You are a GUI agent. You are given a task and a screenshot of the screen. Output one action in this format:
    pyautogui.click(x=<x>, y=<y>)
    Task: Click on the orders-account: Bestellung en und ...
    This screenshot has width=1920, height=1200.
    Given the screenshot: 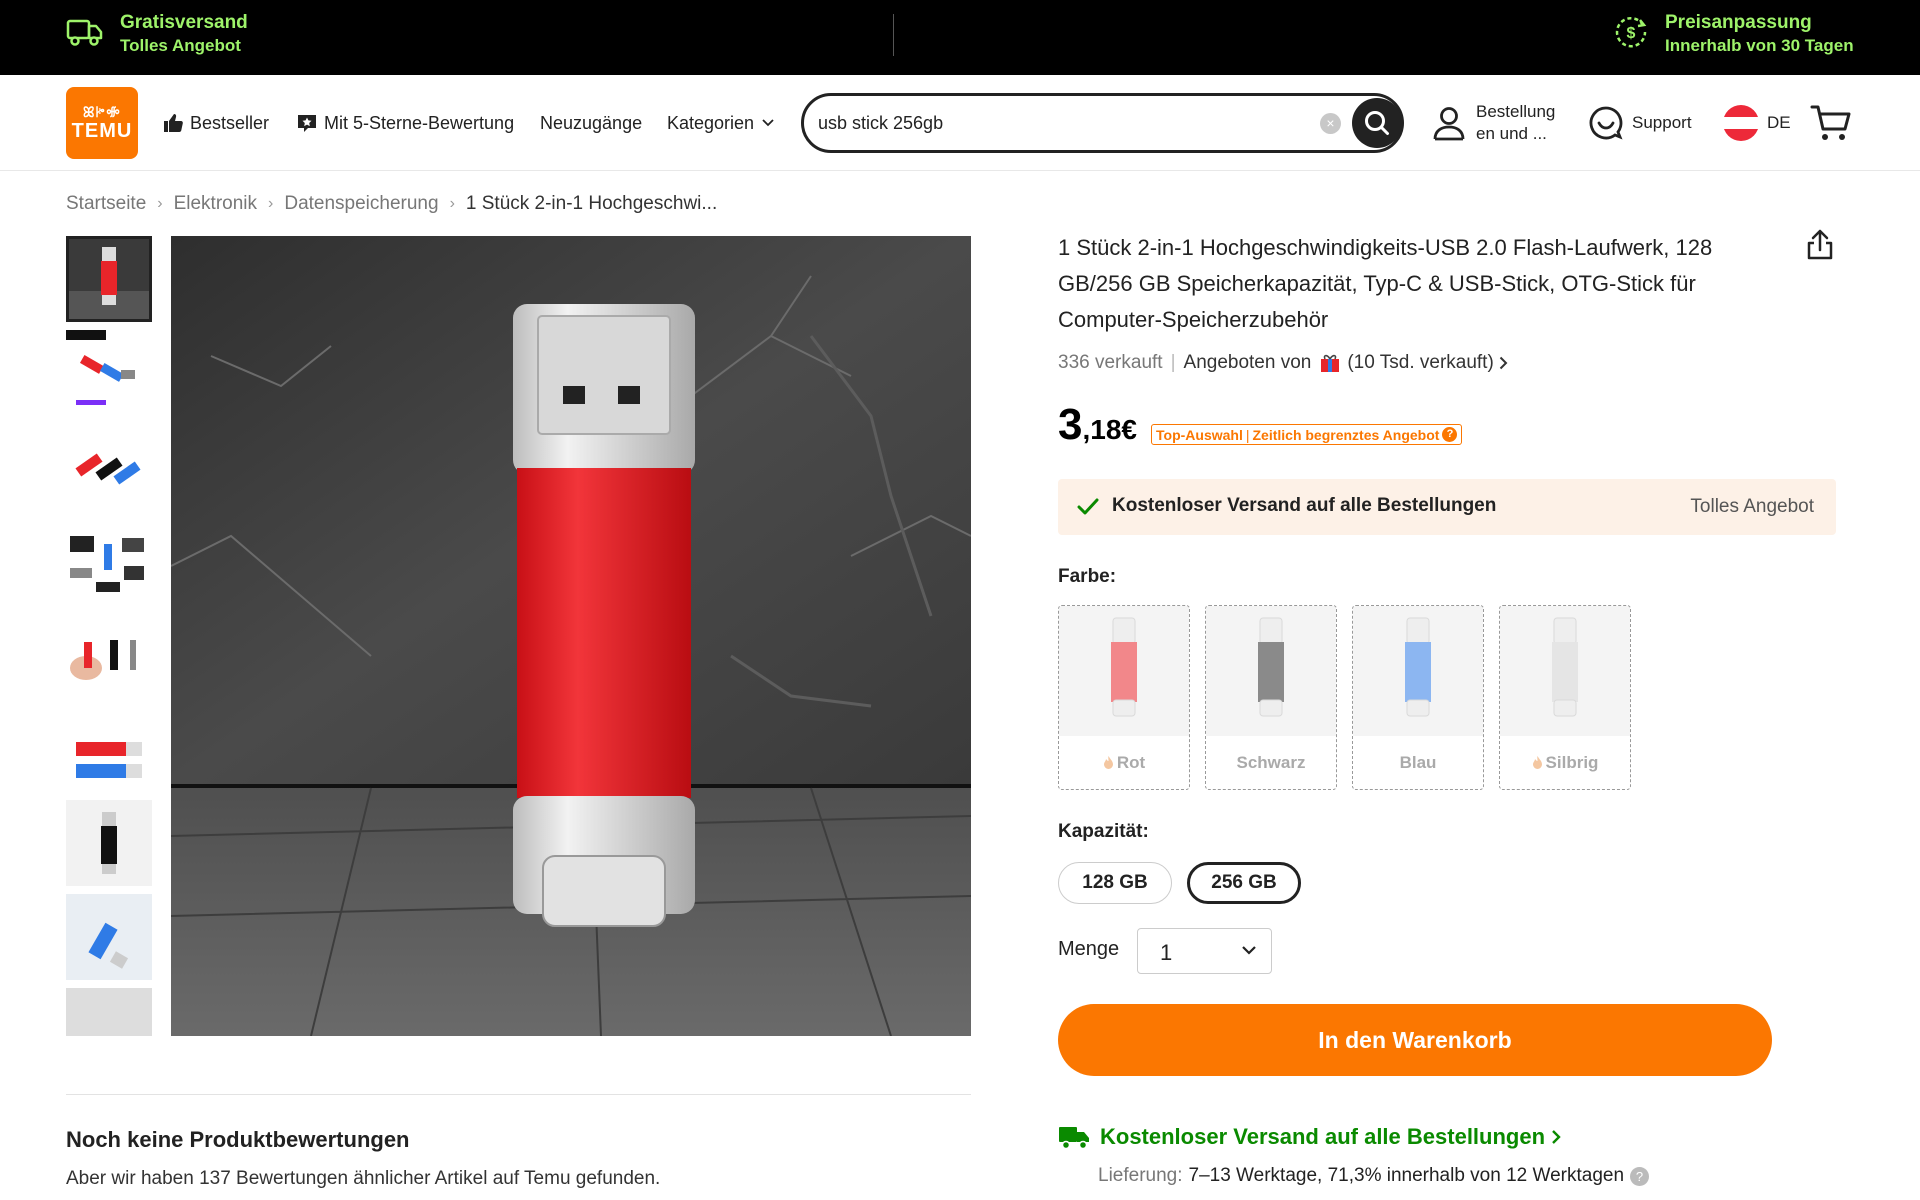 What is the action you would take?
    pyautogui.click(x=1493, y=123)
    